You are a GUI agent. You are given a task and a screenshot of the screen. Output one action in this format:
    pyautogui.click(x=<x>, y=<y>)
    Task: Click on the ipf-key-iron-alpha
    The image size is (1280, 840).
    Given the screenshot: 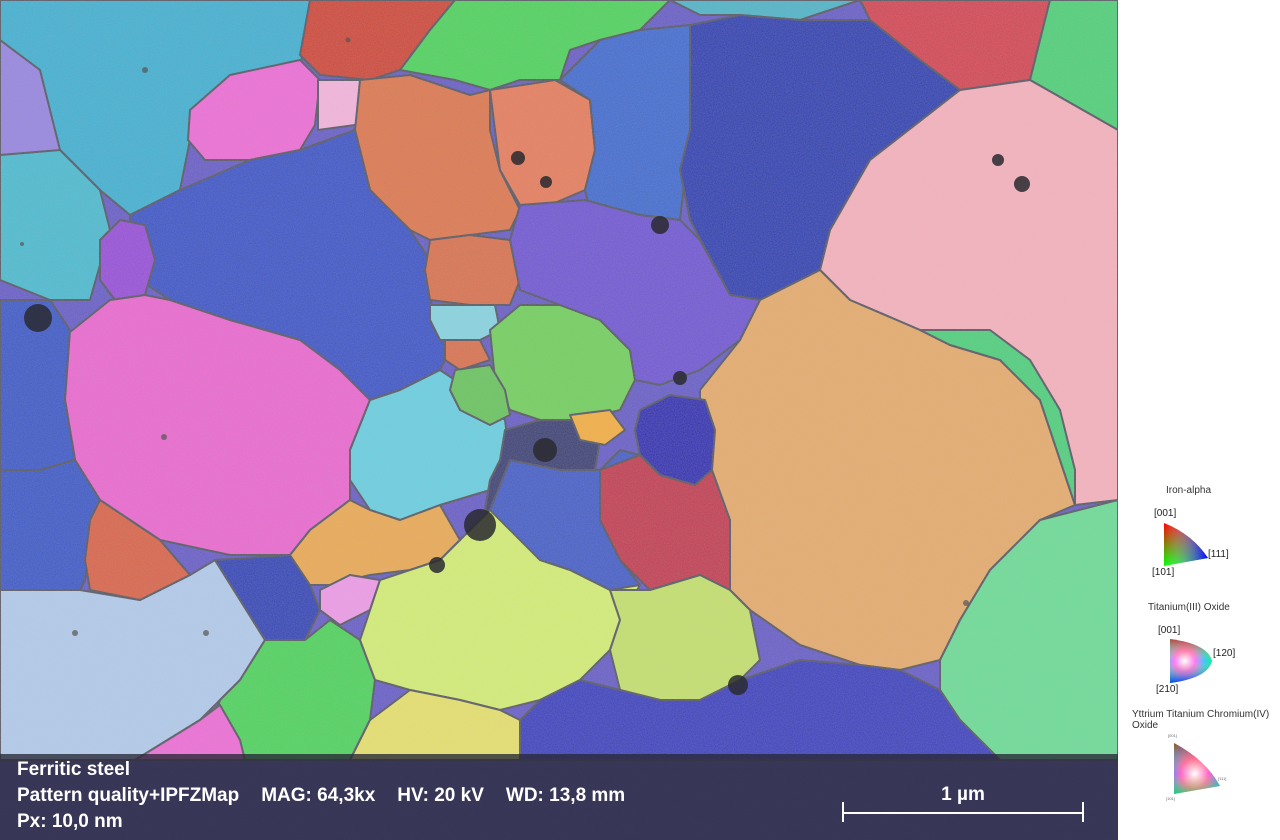 What is the action you would take?
    pyautogui.click(x=1186, y=544)
    